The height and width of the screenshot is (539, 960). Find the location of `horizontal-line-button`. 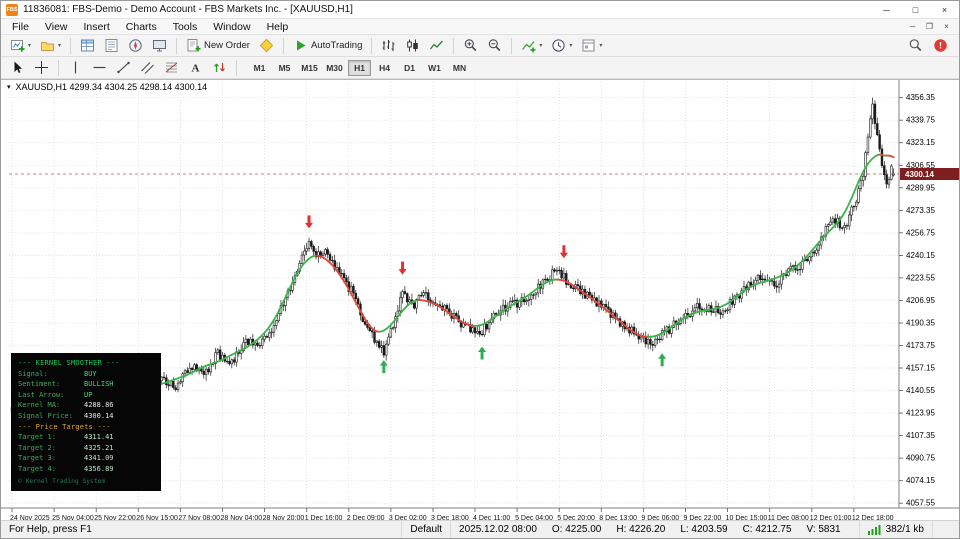

horizontal-line-button is located at coordinates (99, 68).